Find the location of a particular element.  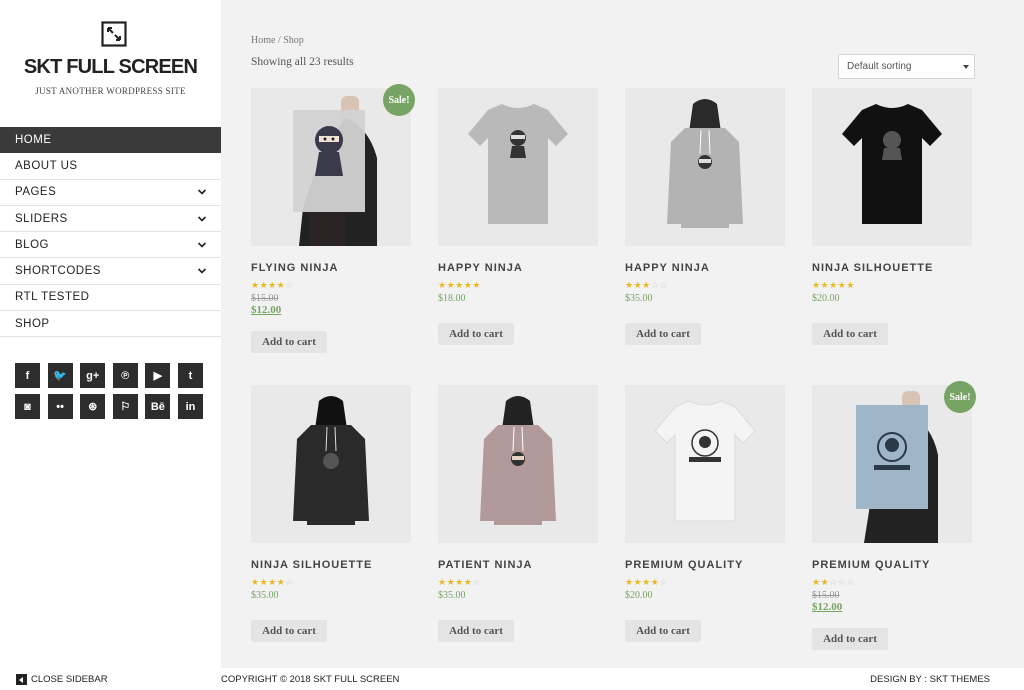

flickr-icon: •• is located at coordinates (60, 406).